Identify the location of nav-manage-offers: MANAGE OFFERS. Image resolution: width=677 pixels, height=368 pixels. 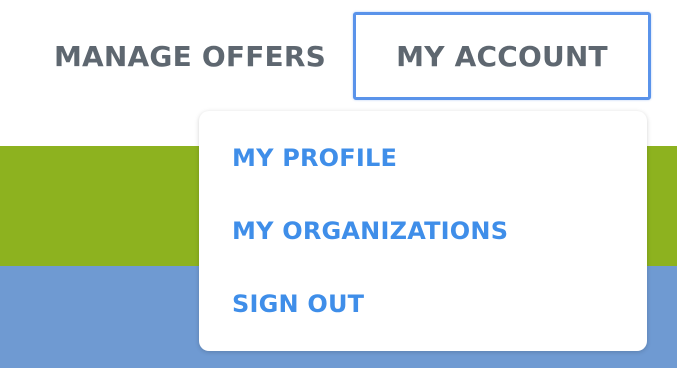
(190, 56).